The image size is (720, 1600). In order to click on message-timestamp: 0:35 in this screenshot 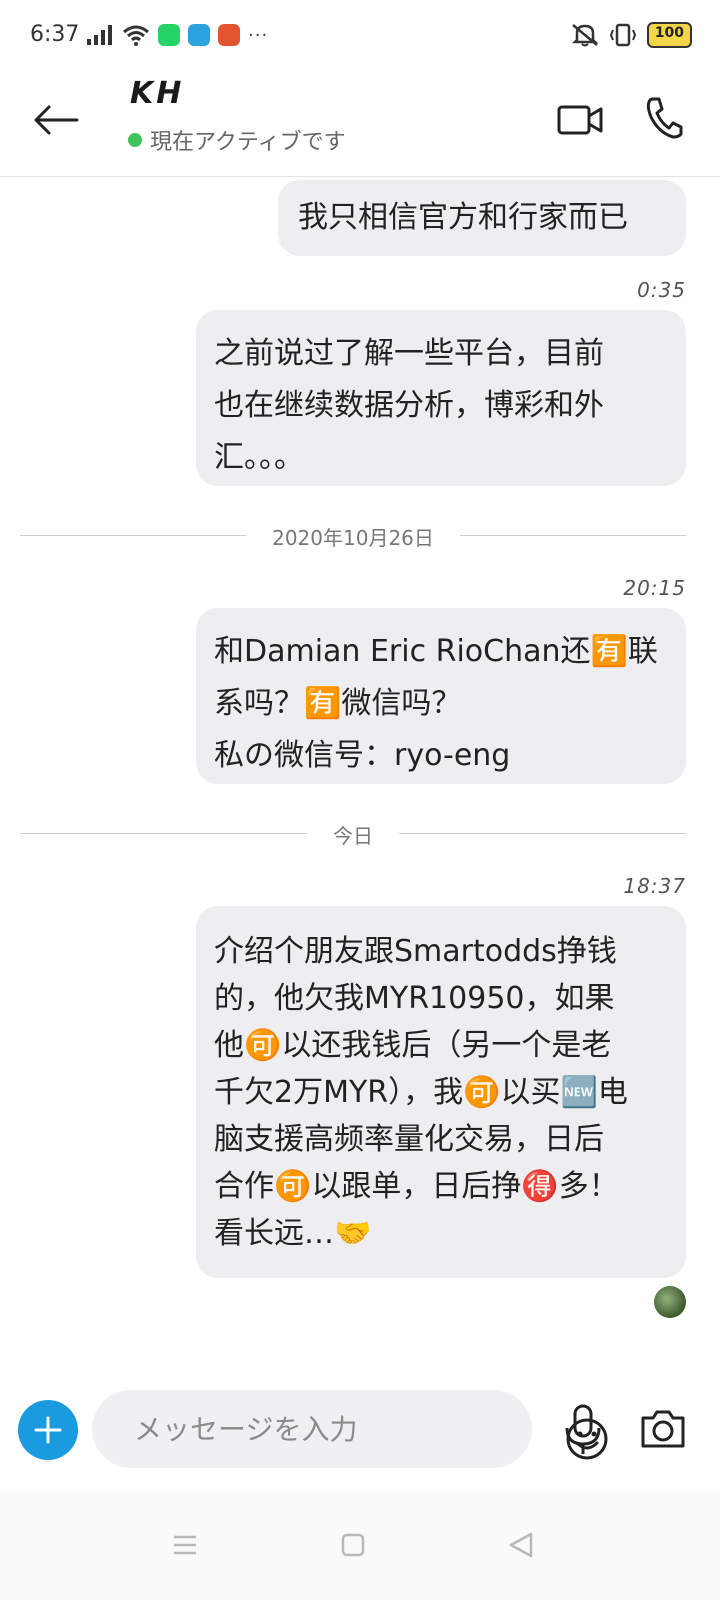, I will do `click(661, 290)`.